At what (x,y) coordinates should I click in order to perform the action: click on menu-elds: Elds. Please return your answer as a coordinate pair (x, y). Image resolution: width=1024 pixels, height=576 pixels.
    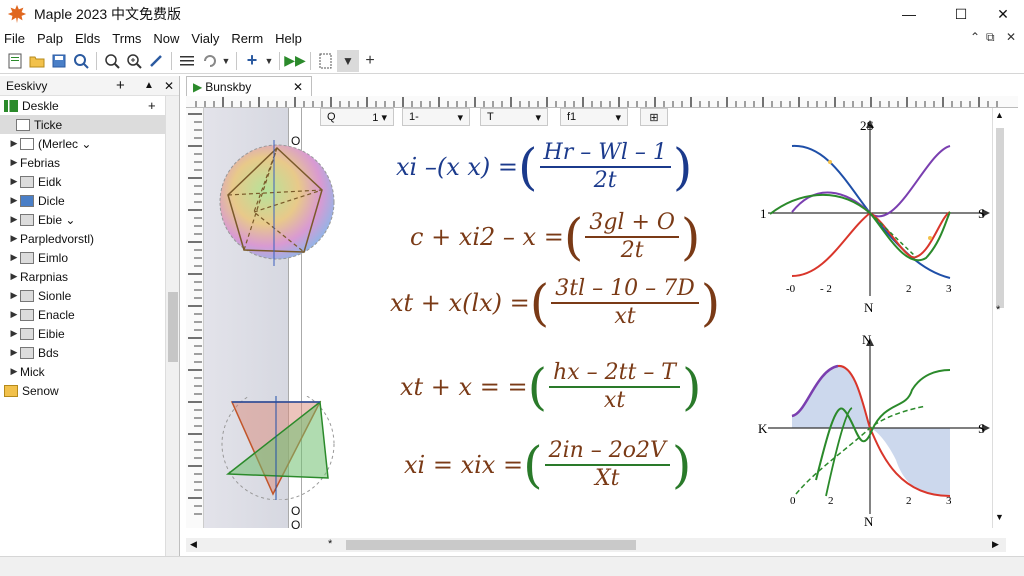
    Looking at the image, I should click on (87, 38).